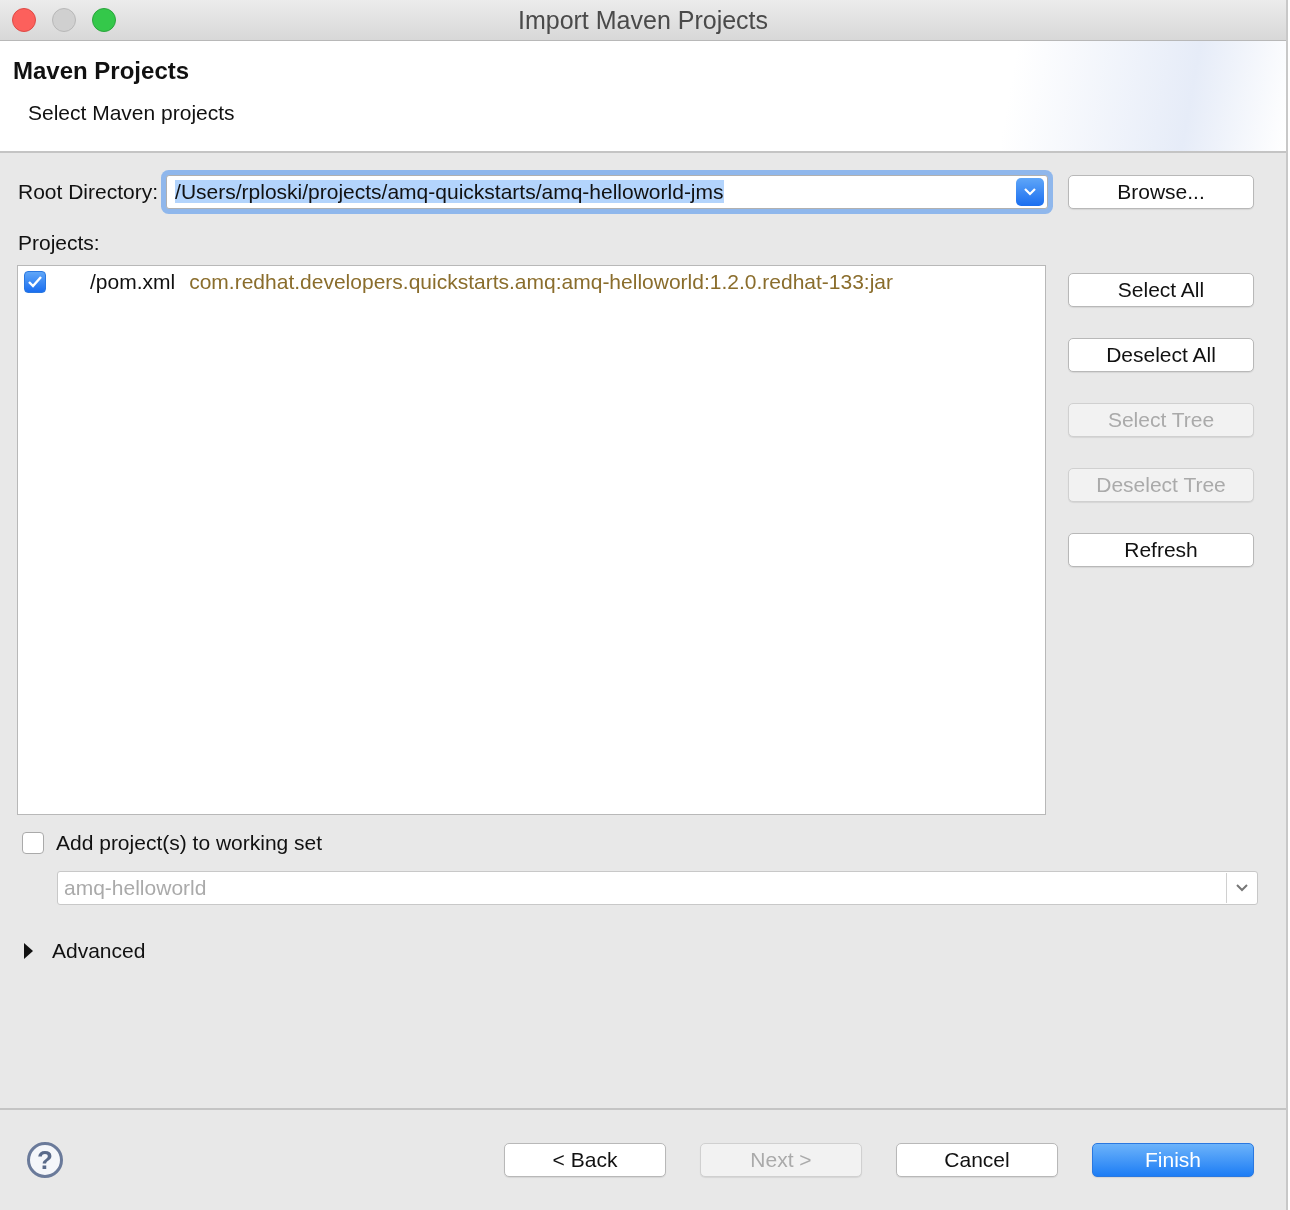 The width and height of the screenshot is (1290, 1210). Describe the element at coordinates (59, 243) in the screenshot. I see `projects-label: Projects:` at that location.